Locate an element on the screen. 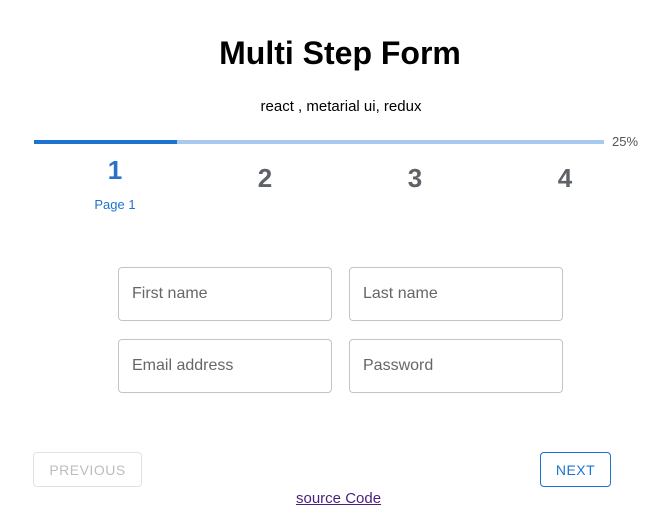  password-input is located at coordinates (456, 366).